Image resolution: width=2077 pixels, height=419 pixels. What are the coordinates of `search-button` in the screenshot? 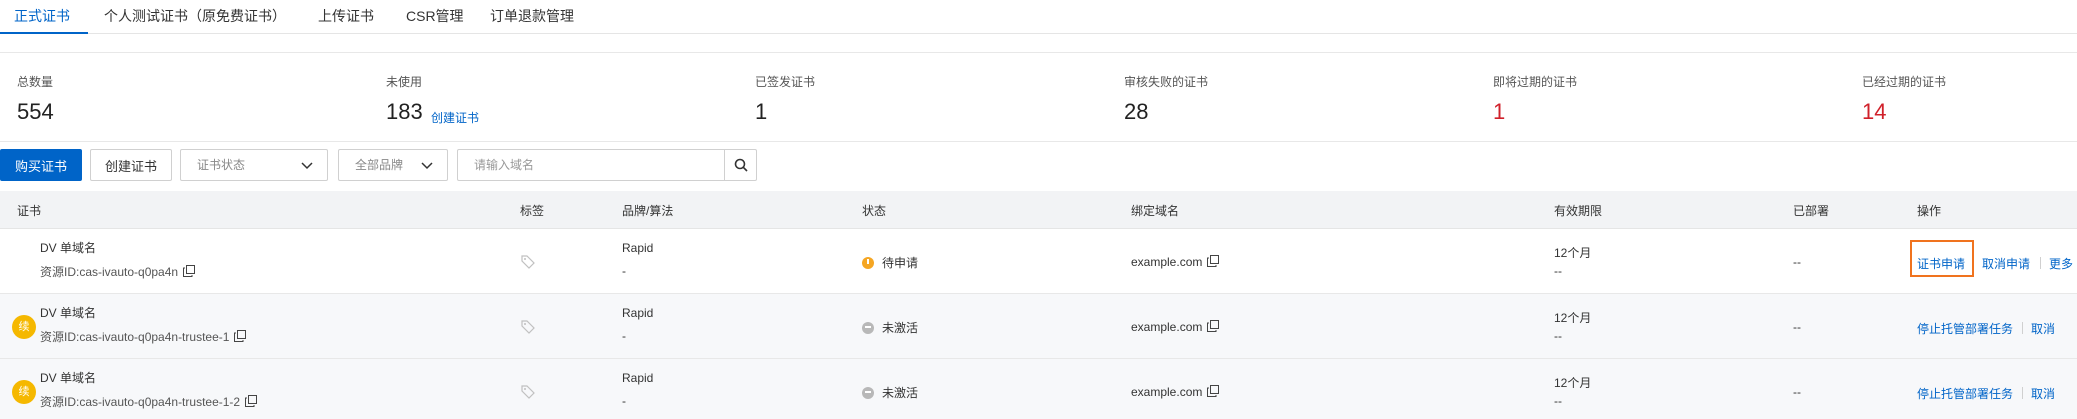 It's located at (740, 165).